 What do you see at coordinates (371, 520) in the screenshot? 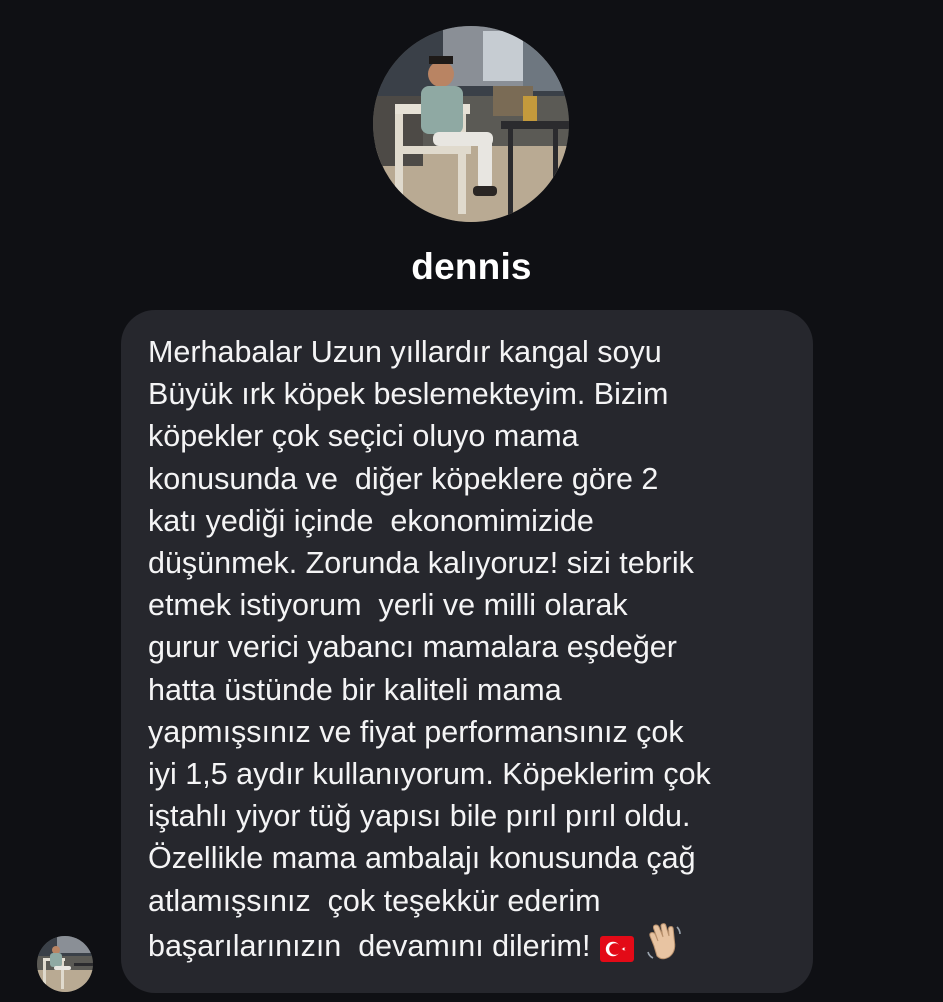
I see `message-line: katı yediği içinde ekonomimizide` at bounding box center [371, 520].